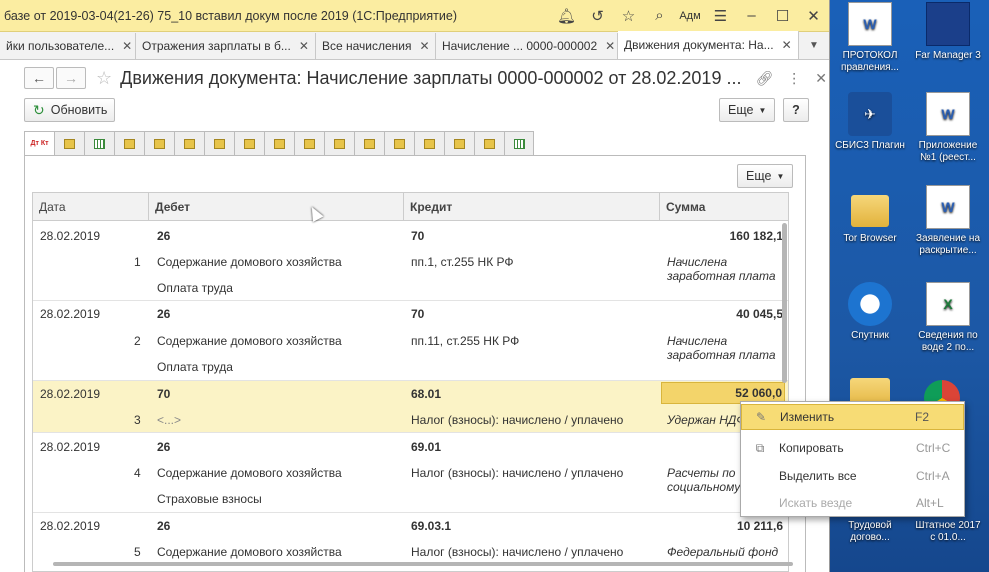 Image resolution: width=989 pixels, height=572 pixels. I want to click on desktop-icon-far-manager: Far Manager 3, so click(948, 32).